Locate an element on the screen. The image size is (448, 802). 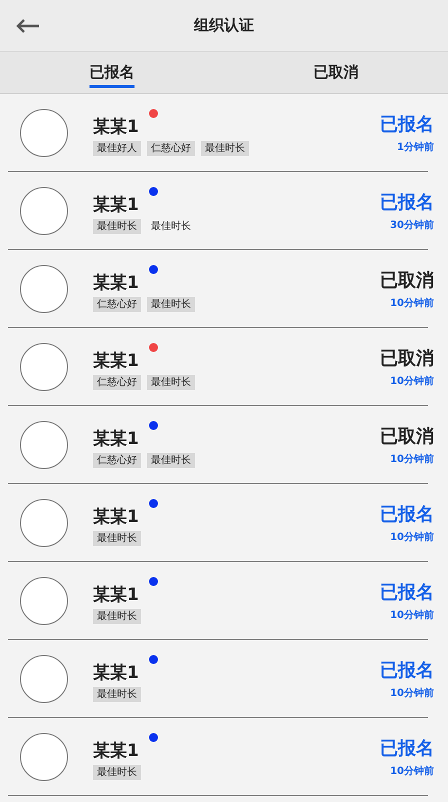
page-title: 组织认证 is located at coordinates (224, 25).